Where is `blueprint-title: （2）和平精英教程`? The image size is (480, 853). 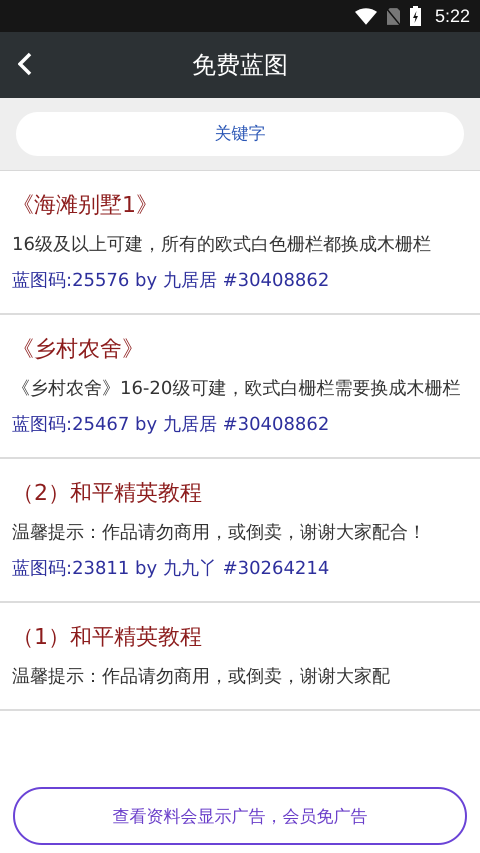
blueprint-title: （2）和平精英教程 is located at coordinates (107, 494).